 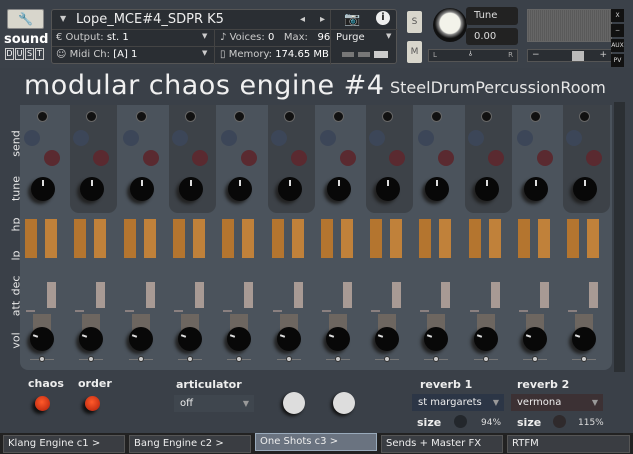 I want to click on chaos-button, so click(x=42, y=403).